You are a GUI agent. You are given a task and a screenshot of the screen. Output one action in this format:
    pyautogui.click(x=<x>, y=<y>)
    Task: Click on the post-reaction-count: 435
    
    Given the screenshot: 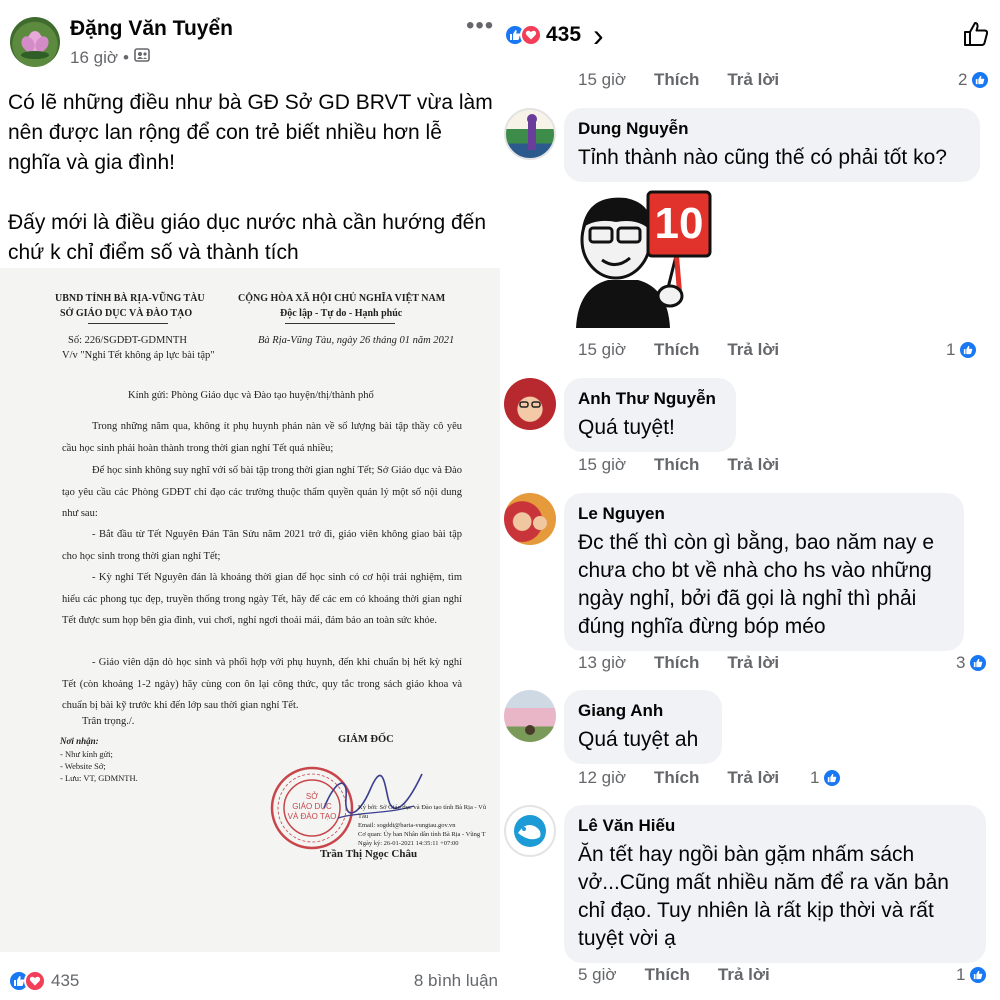 What is the action you would take?
    pyautogui.click(x=65, y=981)
    